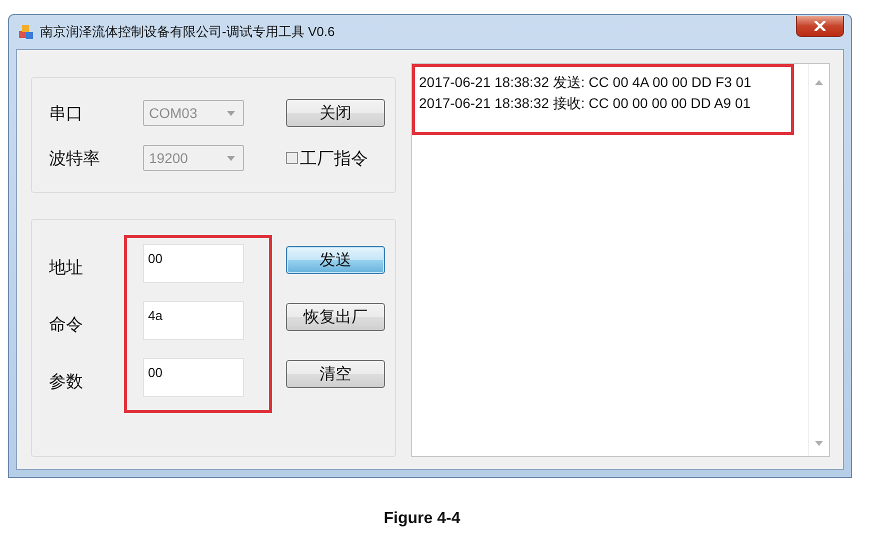 This screenshot has width=876, height=544. I want to click on close-port-button: 关闭, so click(335, 113).